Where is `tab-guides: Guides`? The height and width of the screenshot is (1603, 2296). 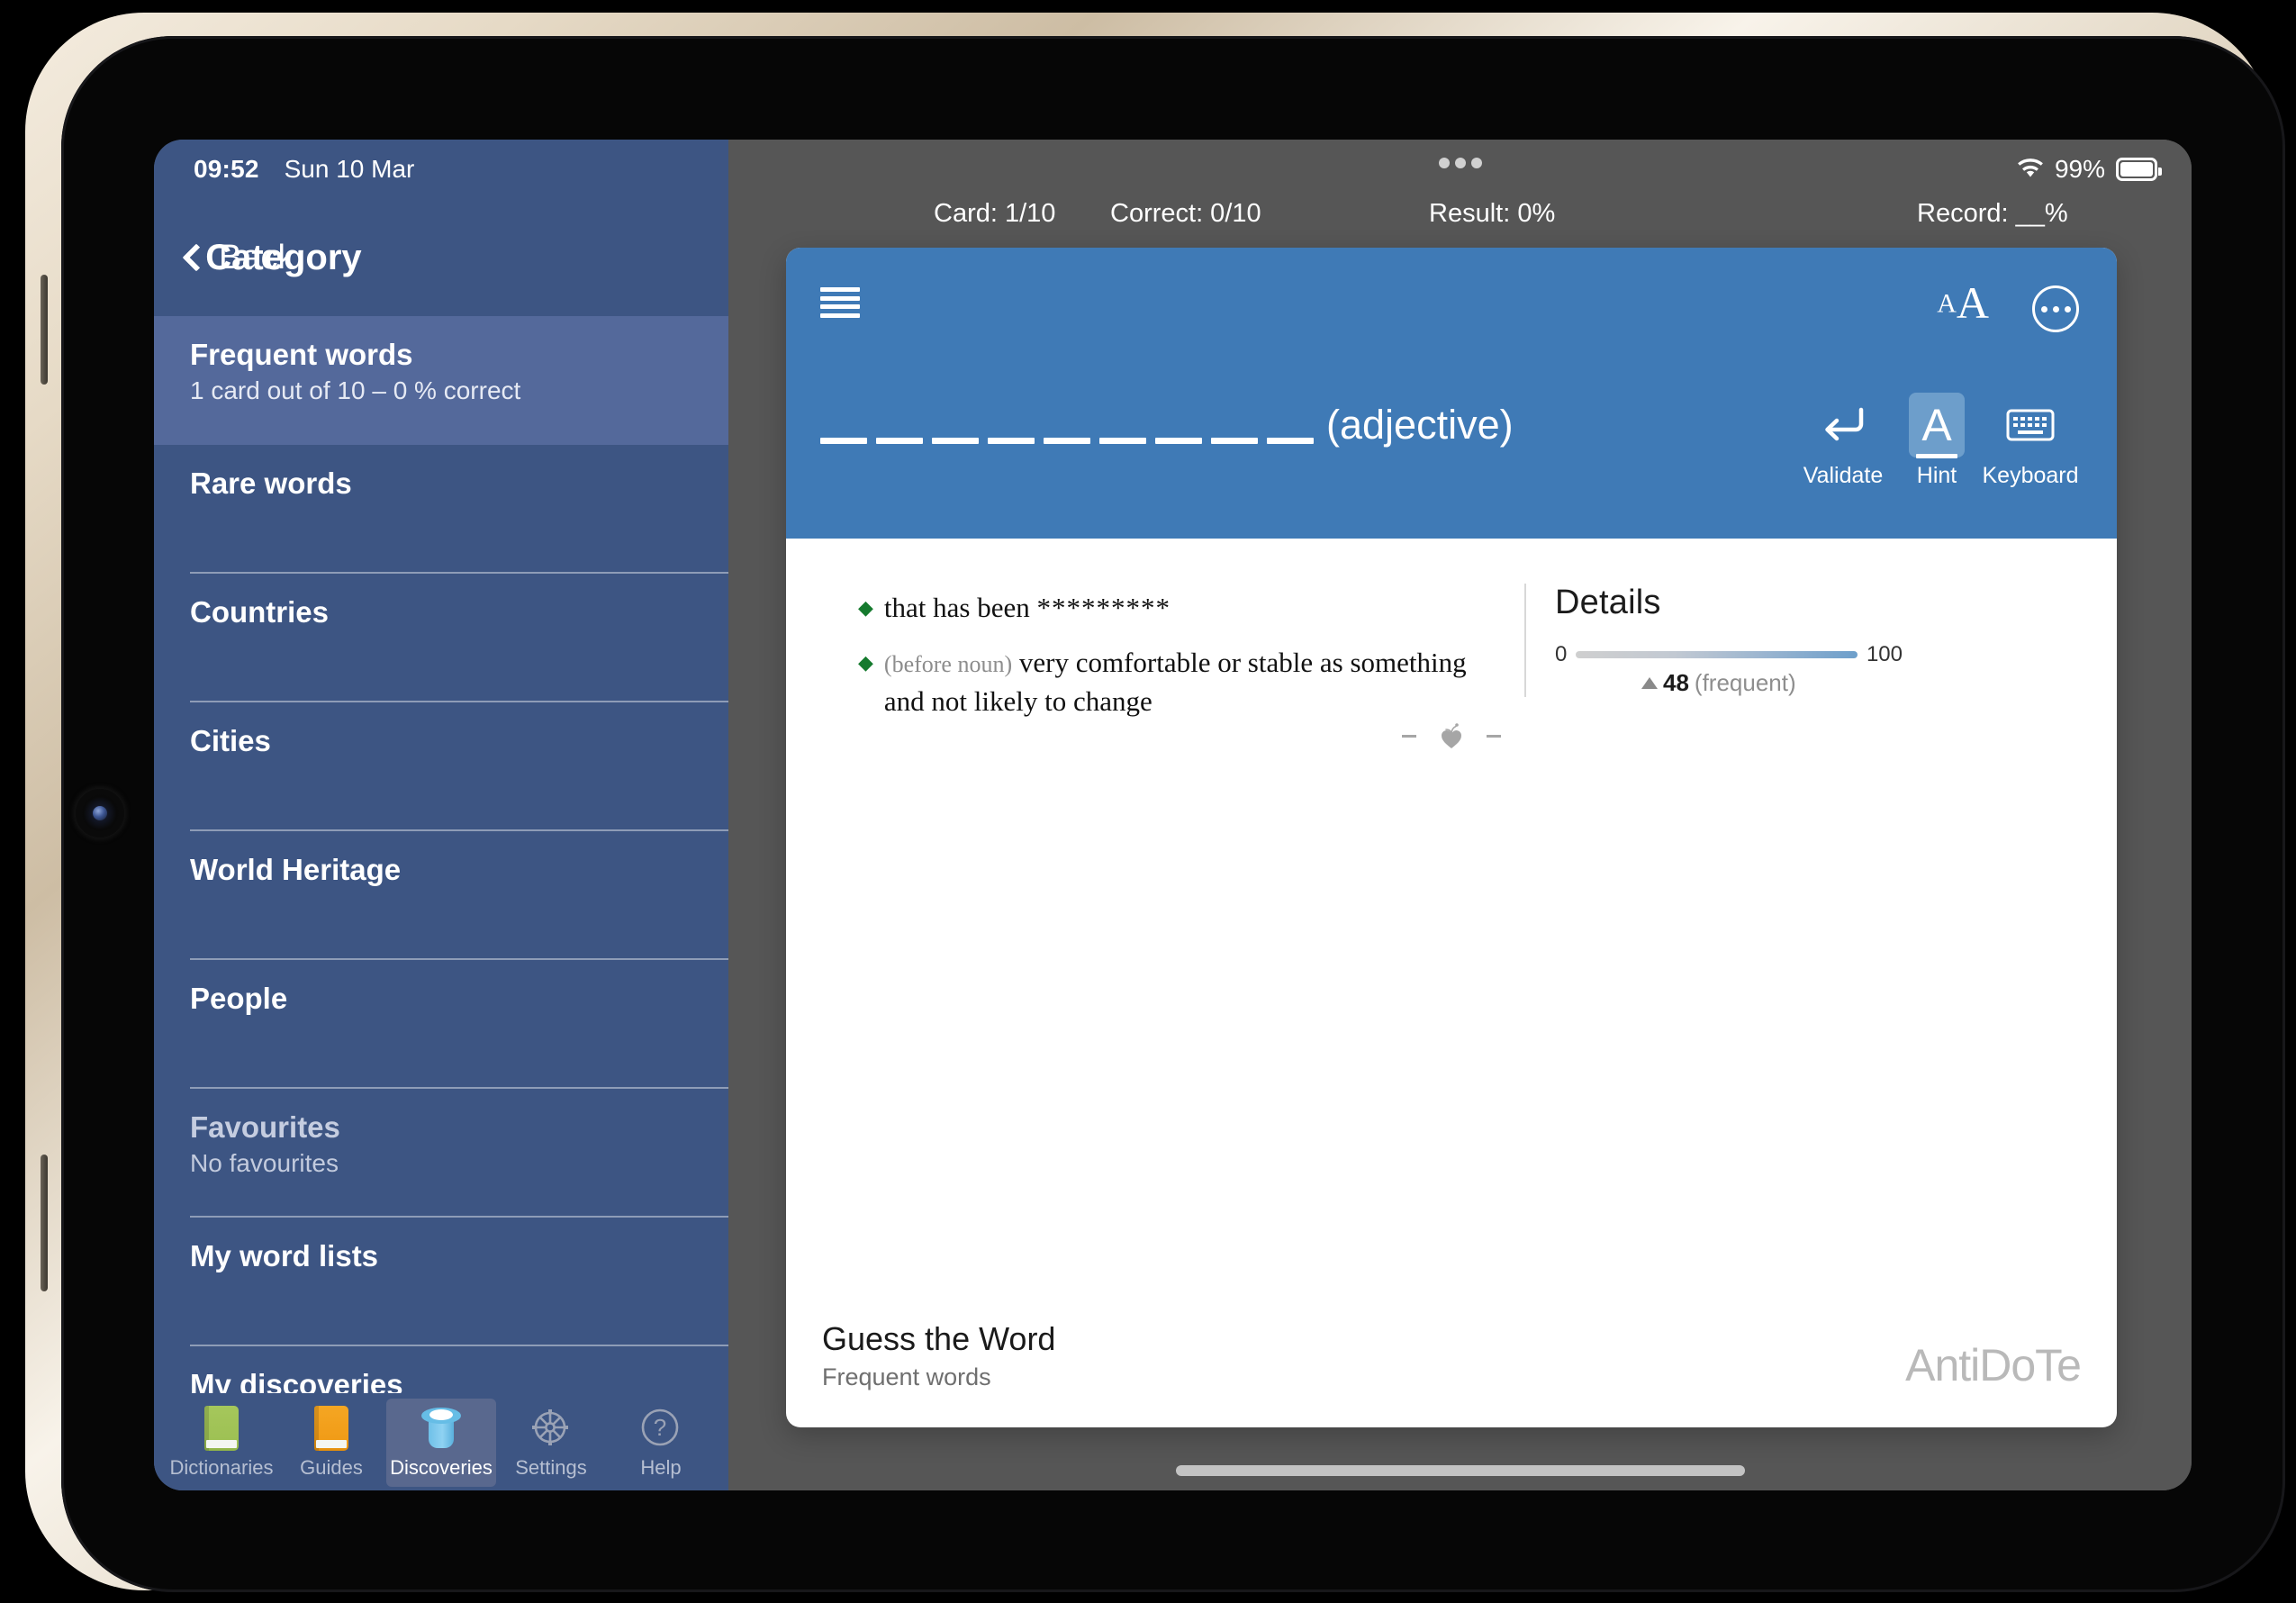 tab-guides: Guides is located at coordinates (331, 1443).